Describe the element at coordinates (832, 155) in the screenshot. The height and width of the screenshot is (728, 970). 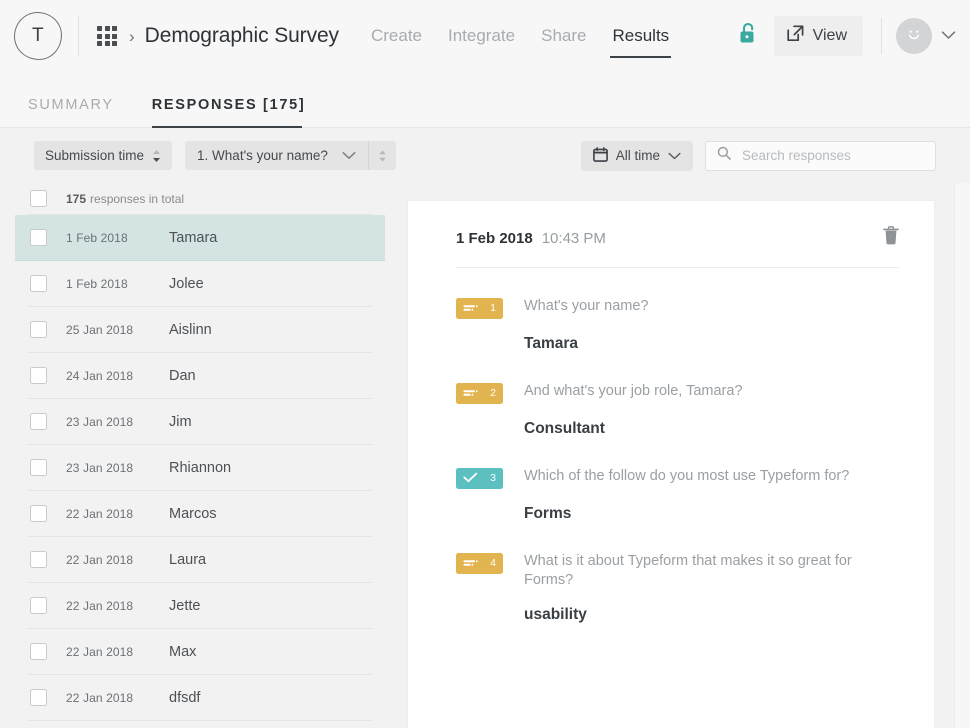
I see `search-input` at that location.